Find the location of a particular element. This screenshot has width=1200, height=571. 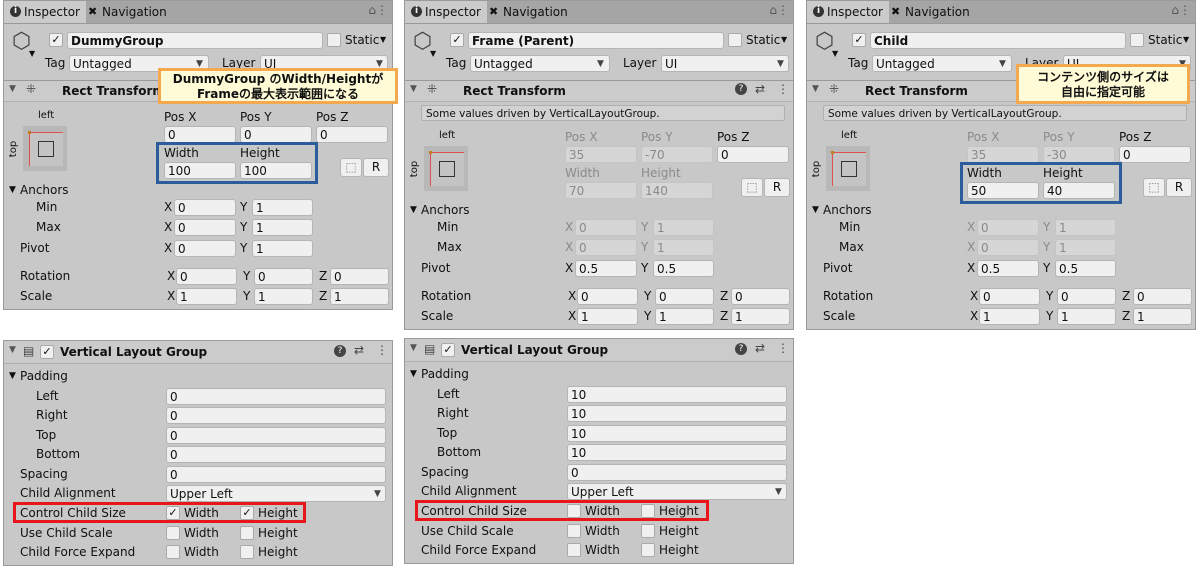

name-field: Frame (Parent) is located at coordinates (596, 40).